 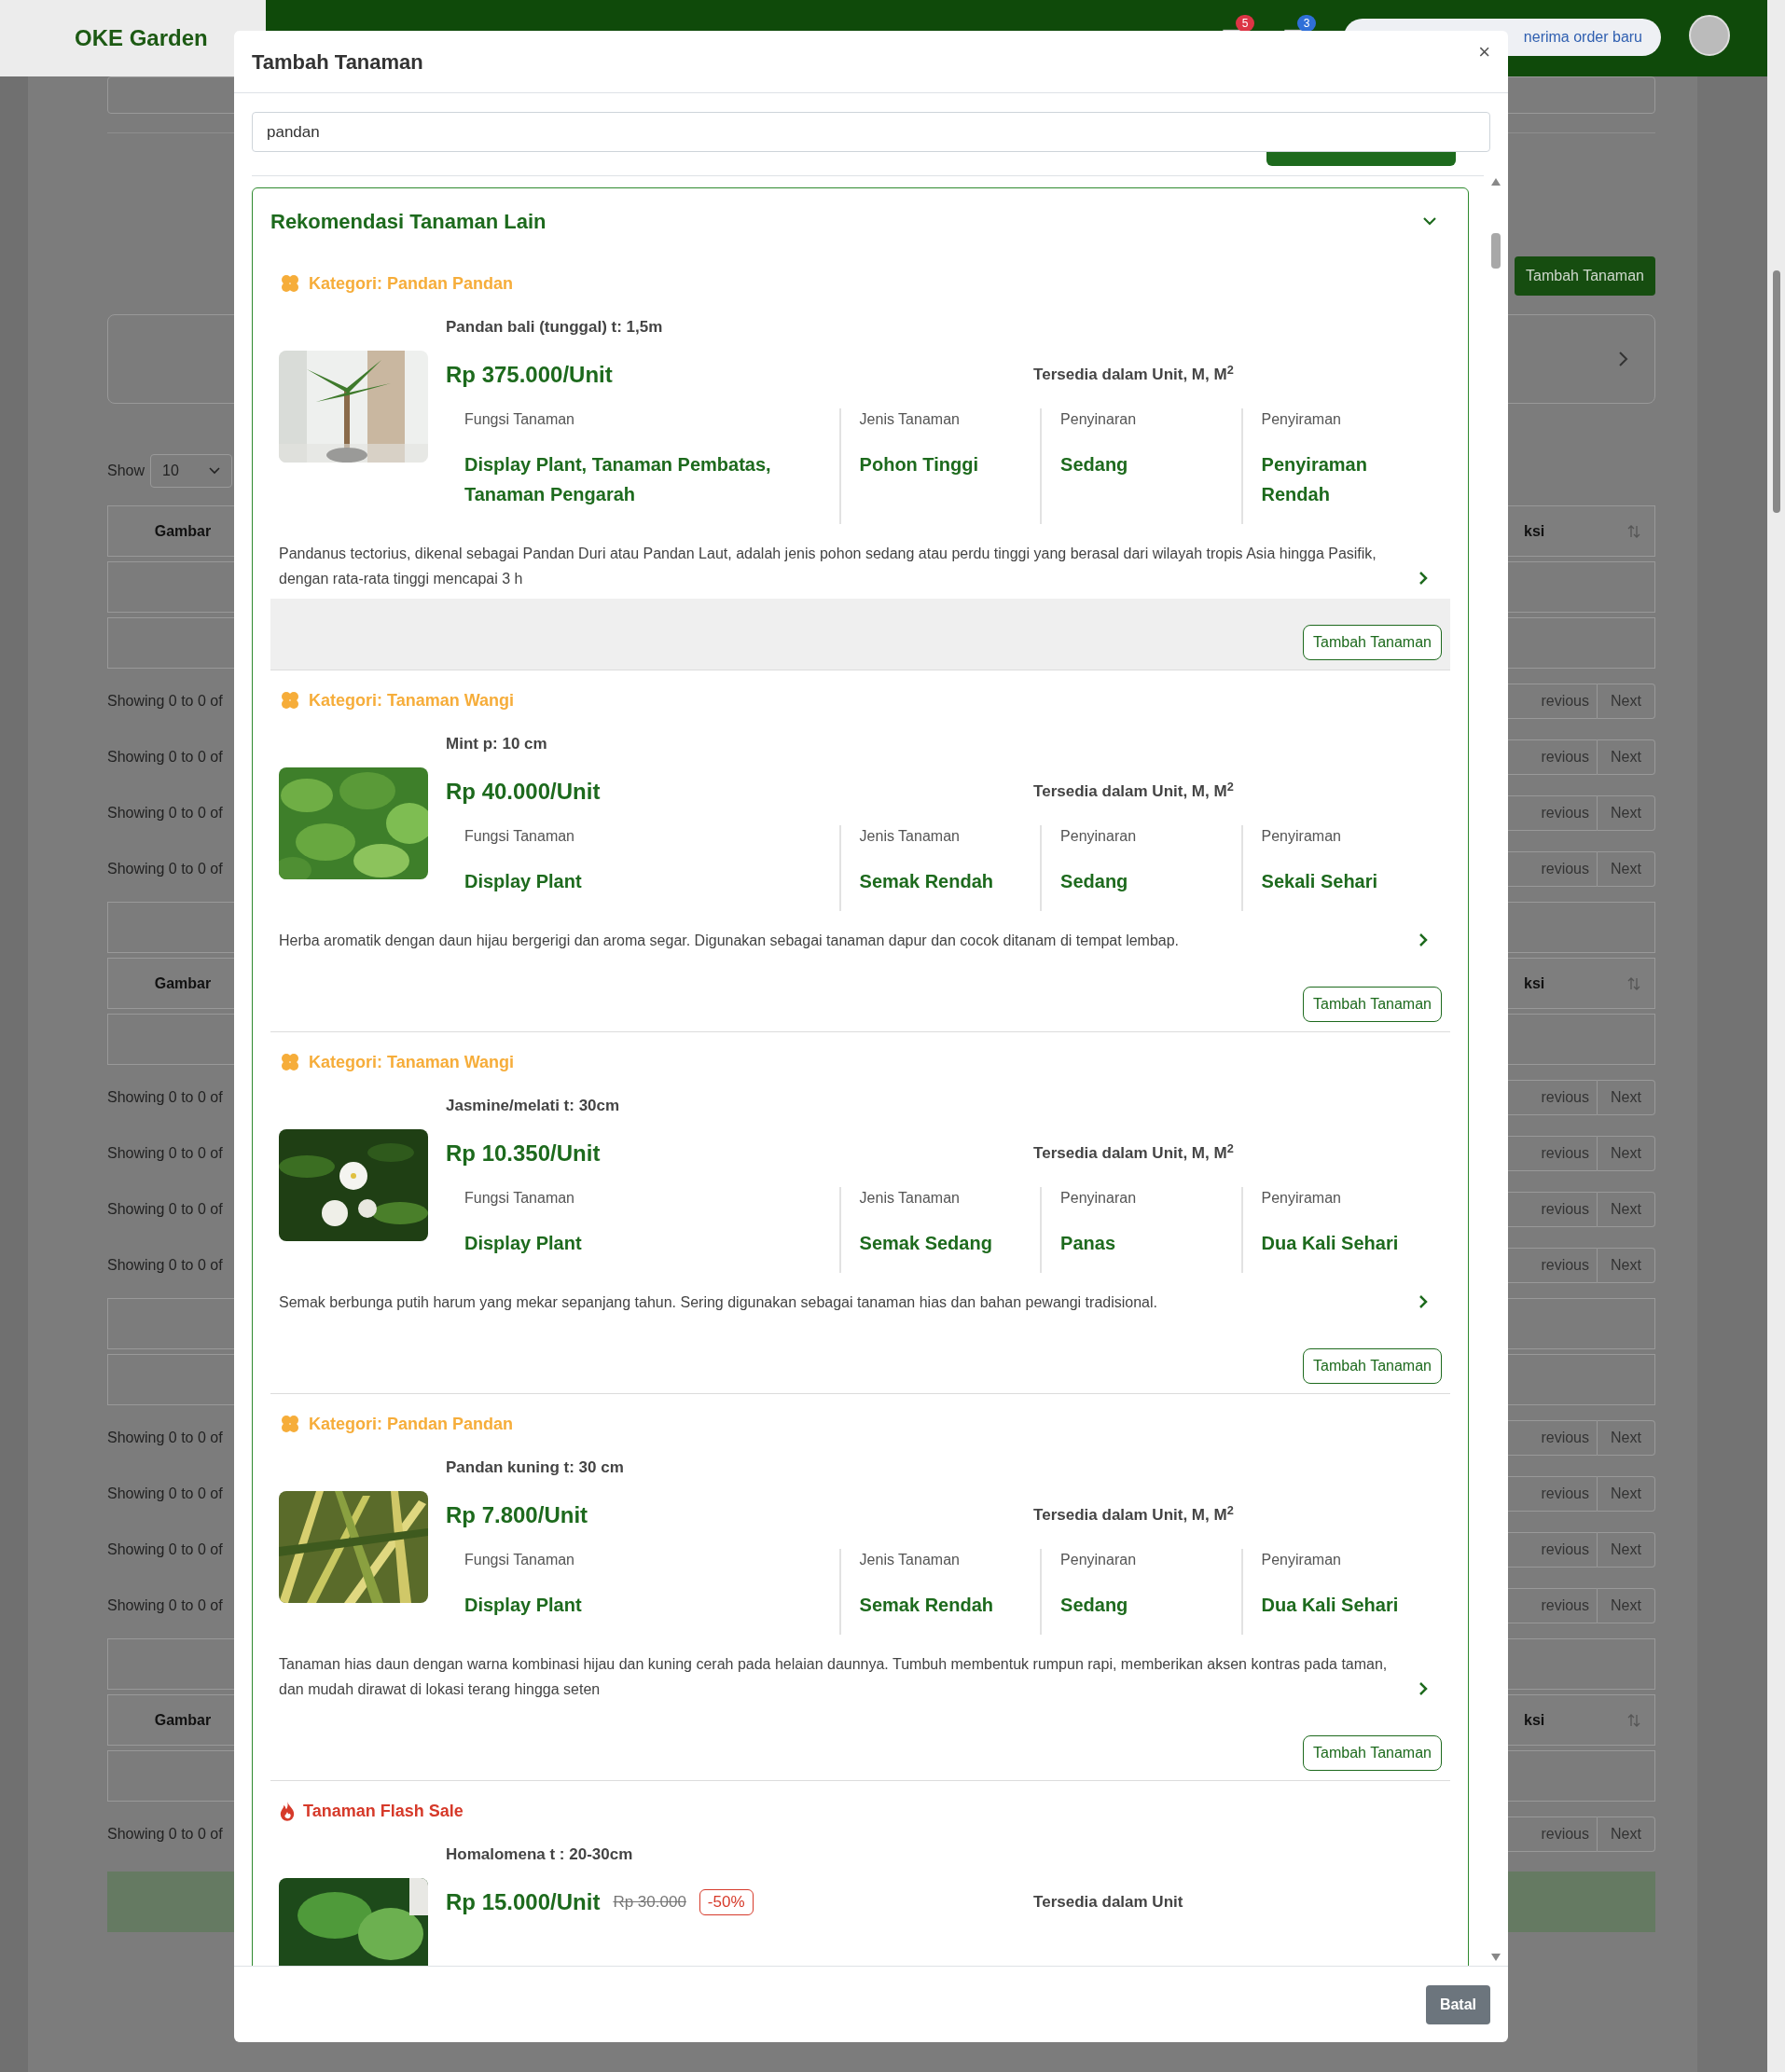 I want to click on plant-description: Semak berbunga putih harum yang mekar sepanjang tahun. Sering digunakan sebagai tanaman hias dan bahan pewangi tradisional., so click(x=718, y=1302).